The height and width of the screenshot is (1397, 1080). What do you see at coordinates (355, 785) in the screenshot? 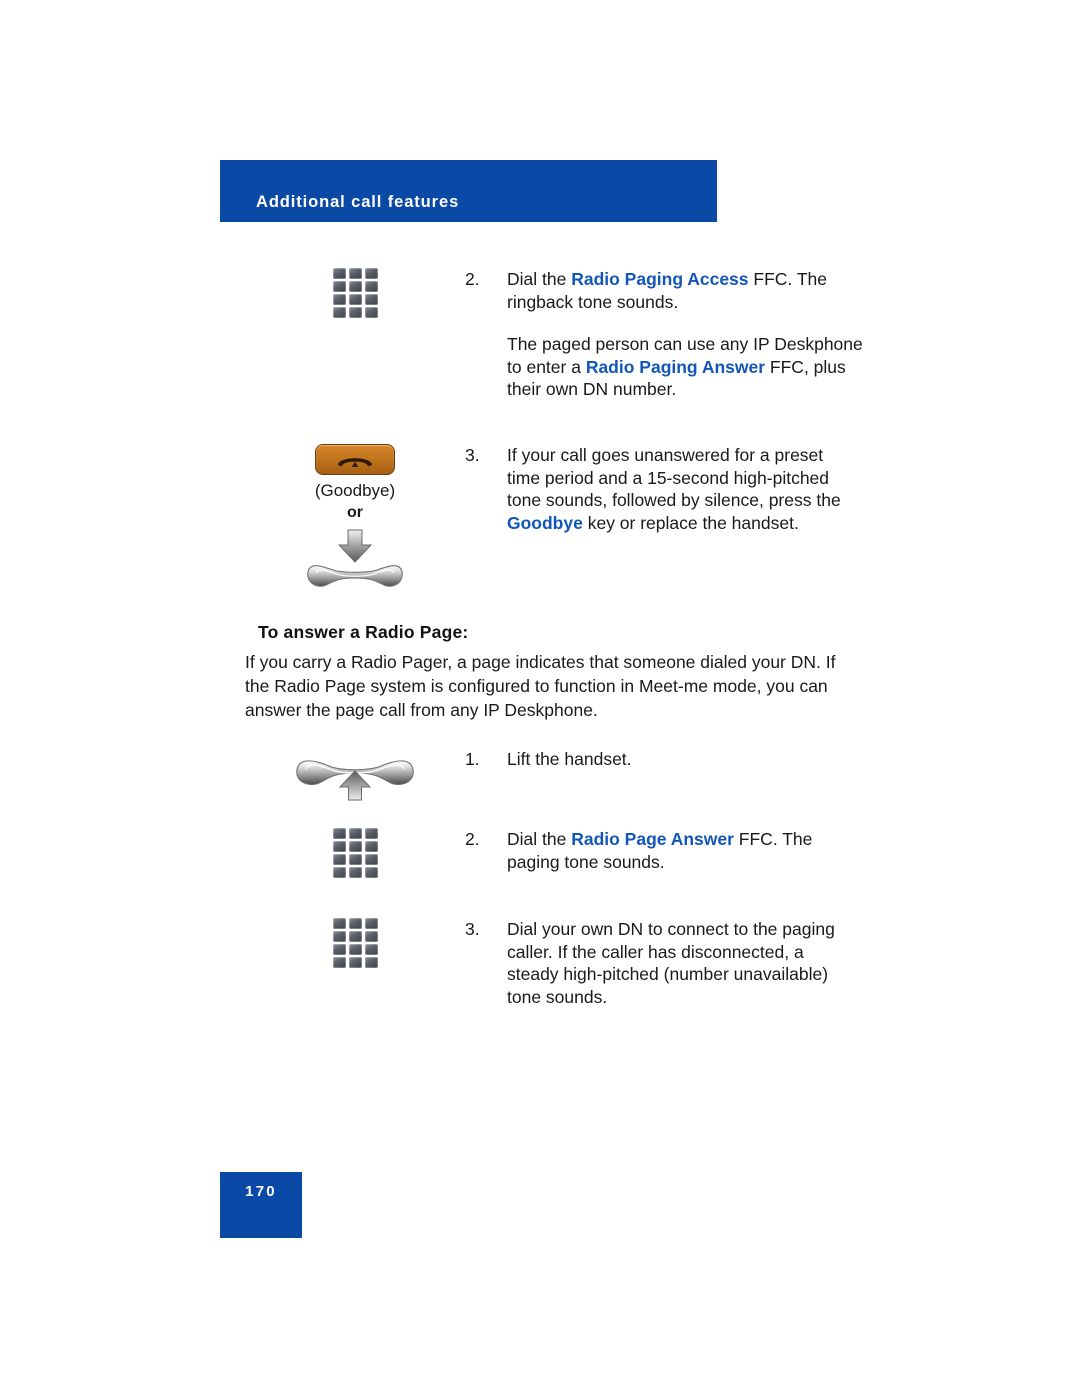
I see `arrow-up-icon` at bounding box center [355, 785].